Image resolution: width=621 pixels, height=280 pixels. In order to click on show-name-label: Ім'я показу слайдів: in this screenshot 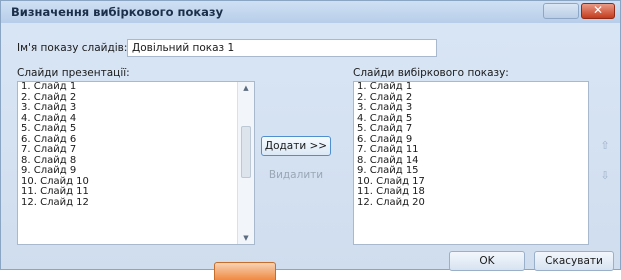, I will do `click(72, 48)`.